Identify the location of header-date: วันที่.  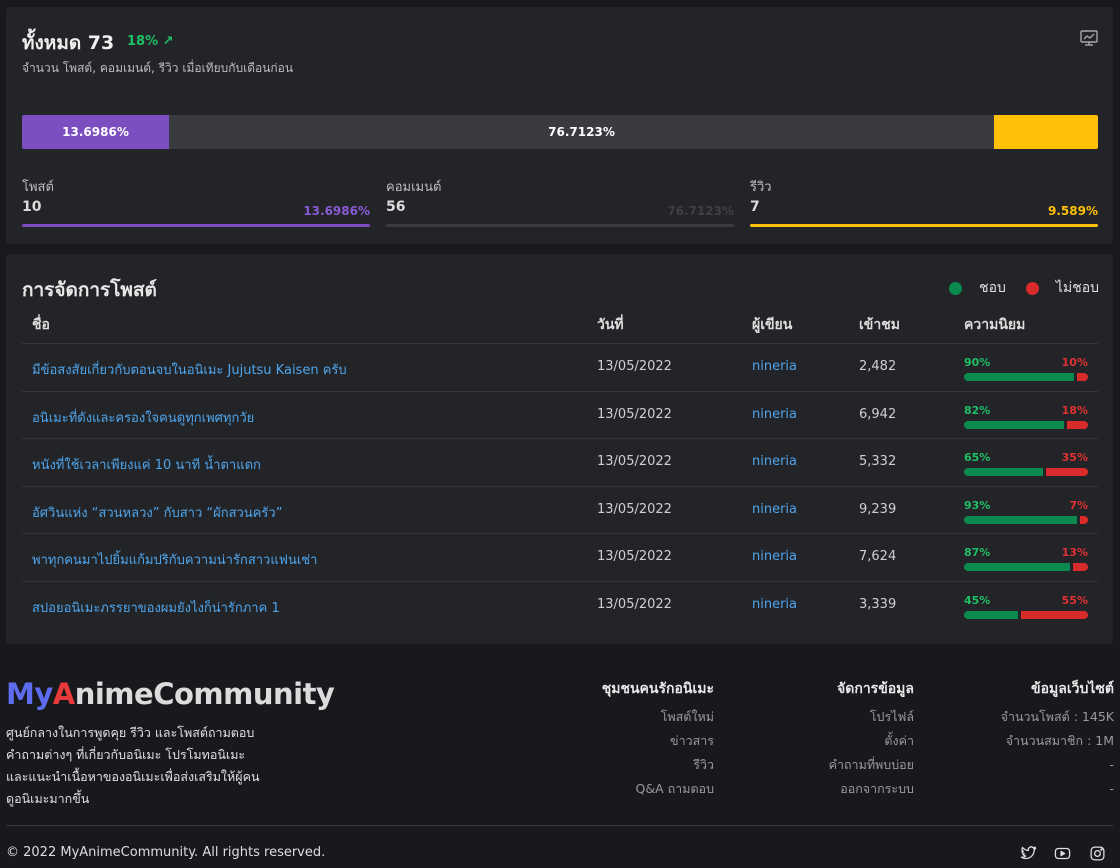
(610, 325).